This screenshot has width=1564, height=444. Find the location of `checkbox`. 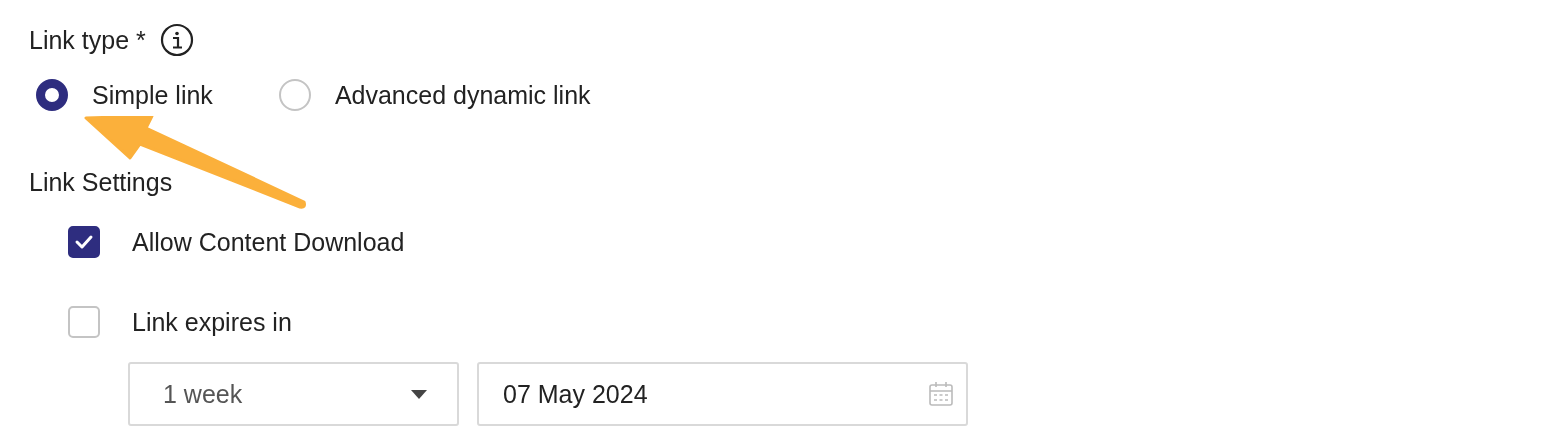

checkbox is located at coordinates (84, 242).